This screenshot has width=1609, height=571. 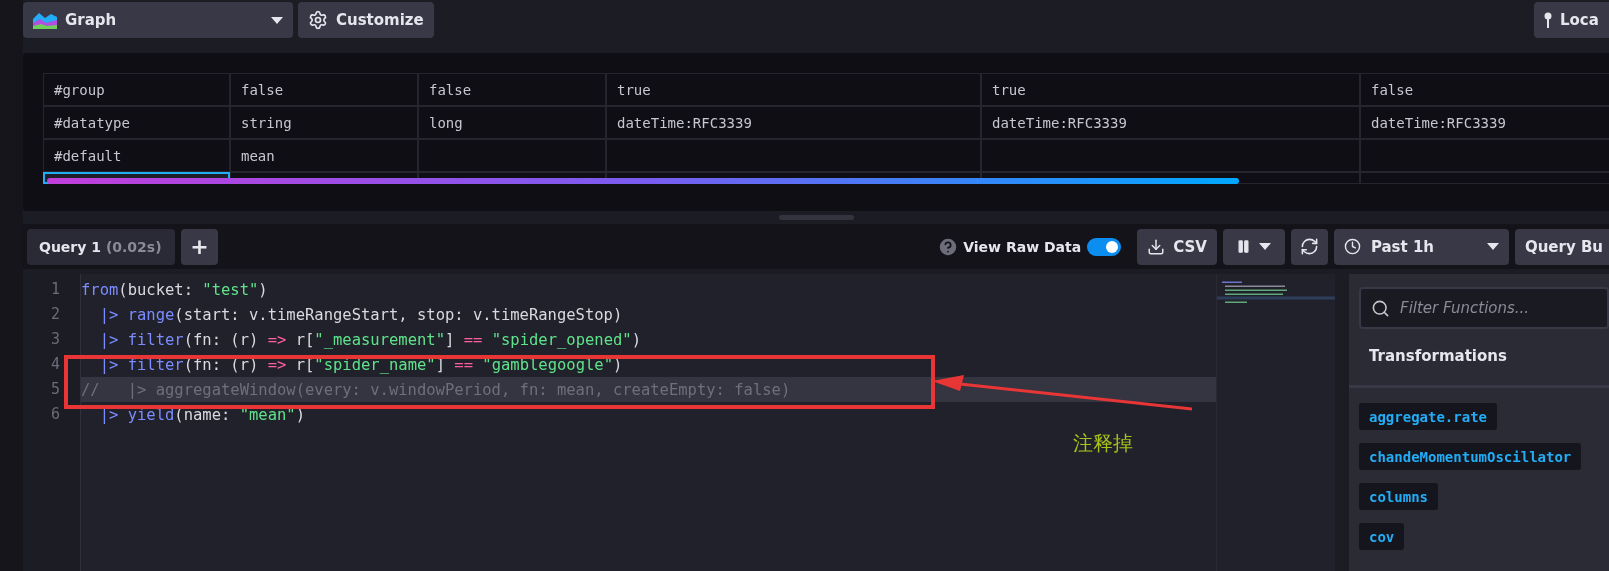 What do you see at coordinates (55, 339) in the screenshot?
I see `line-number: 3` at bounding box center [55, 339].